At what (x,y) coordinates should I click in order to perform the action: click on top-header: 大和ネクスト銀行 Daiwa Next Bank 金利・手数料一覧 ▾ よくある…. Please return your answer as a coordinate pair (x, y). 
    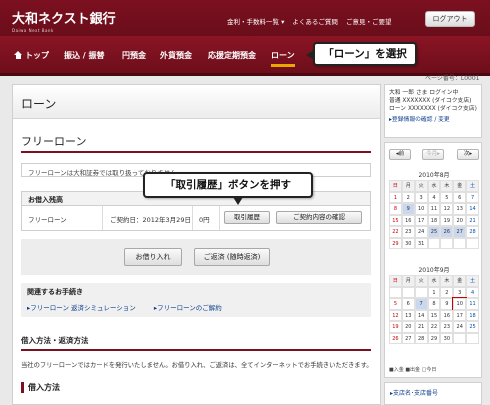
    Looking at the image, I should click on (245, 18).